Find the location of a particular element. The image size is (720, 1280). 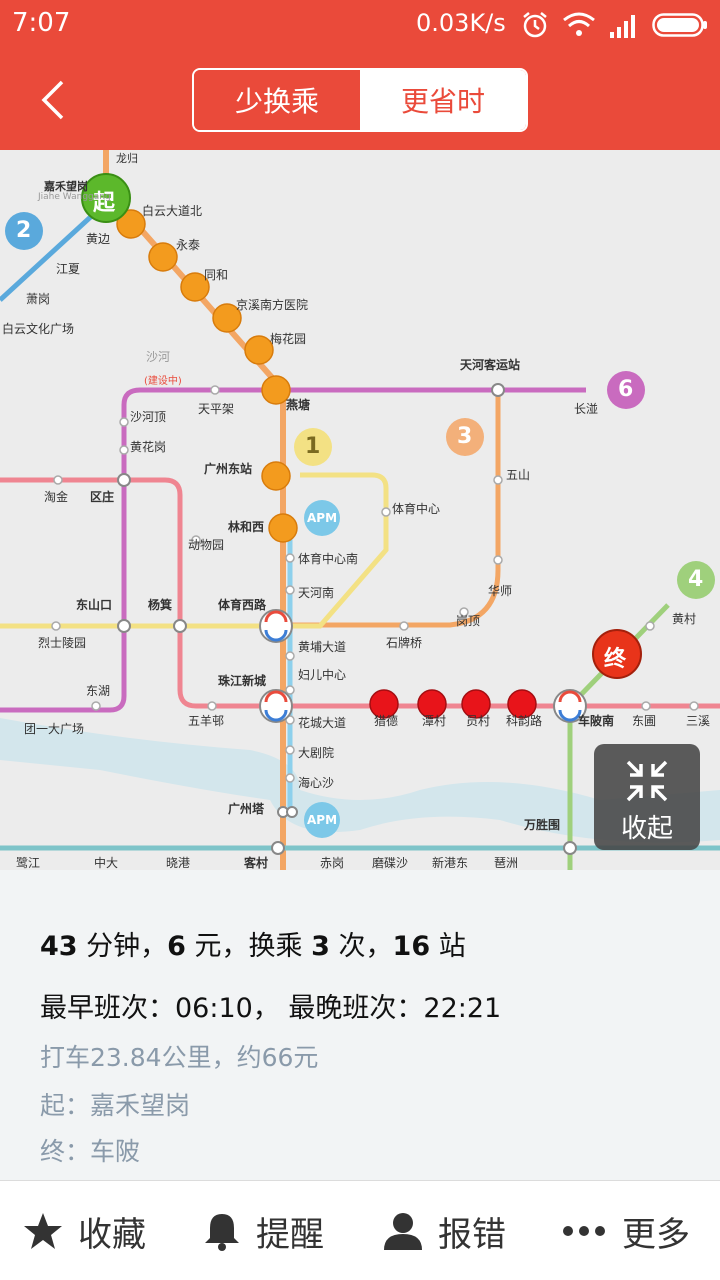

stations-value: 16 is located at coordinates (411, 946).